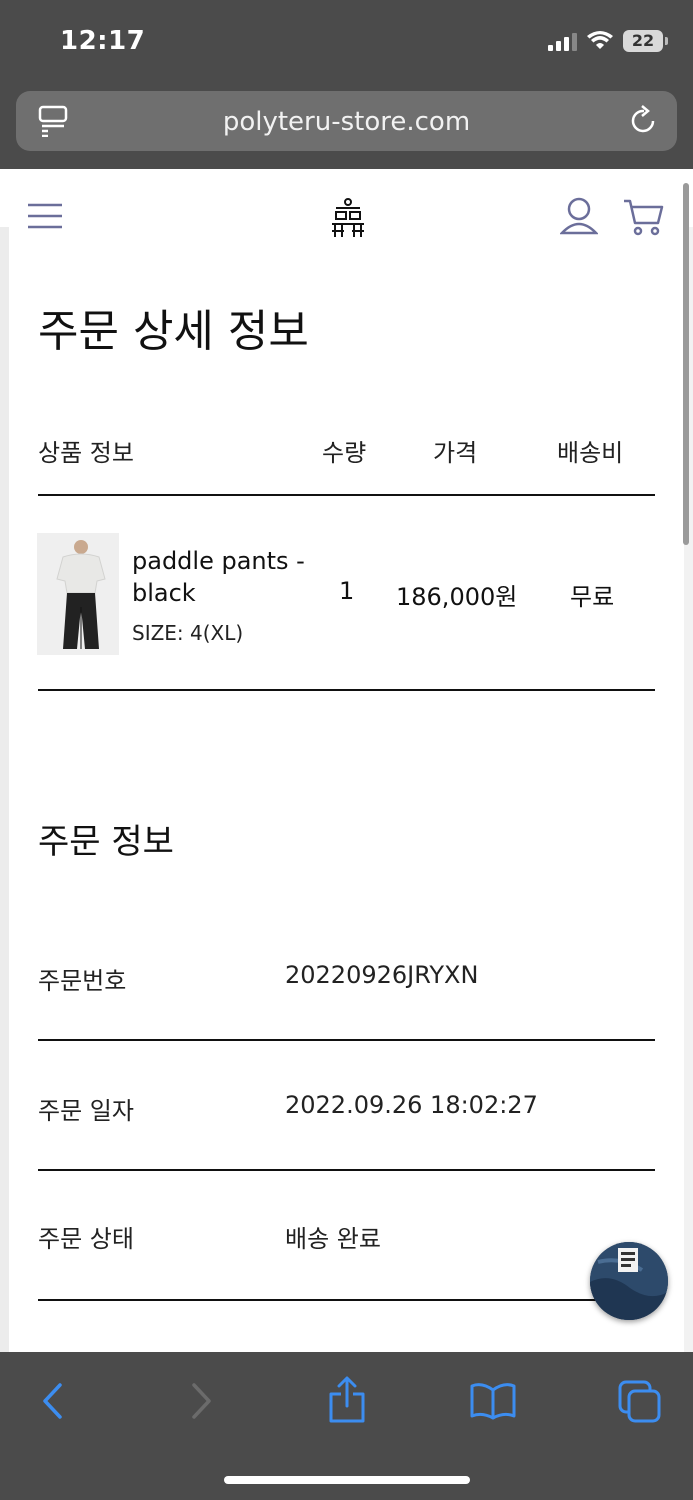 The height and width of the screenshot is (1500, 693). Describe the element at coordinates (644, 217) in the screenshot. I see `cart-icon` at that location.